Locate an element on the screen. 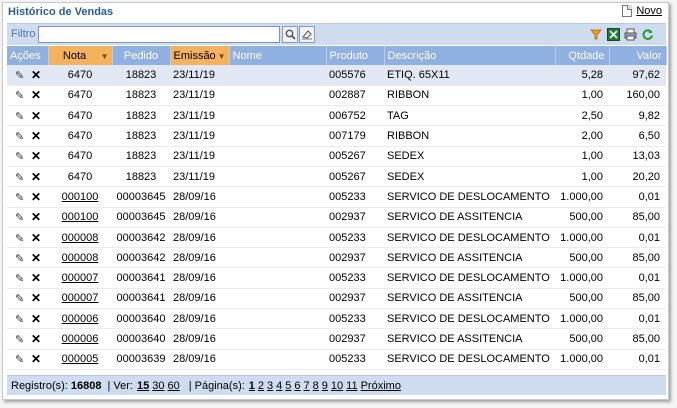  cell-nota: 000006 is located at coordinates (80, 339).